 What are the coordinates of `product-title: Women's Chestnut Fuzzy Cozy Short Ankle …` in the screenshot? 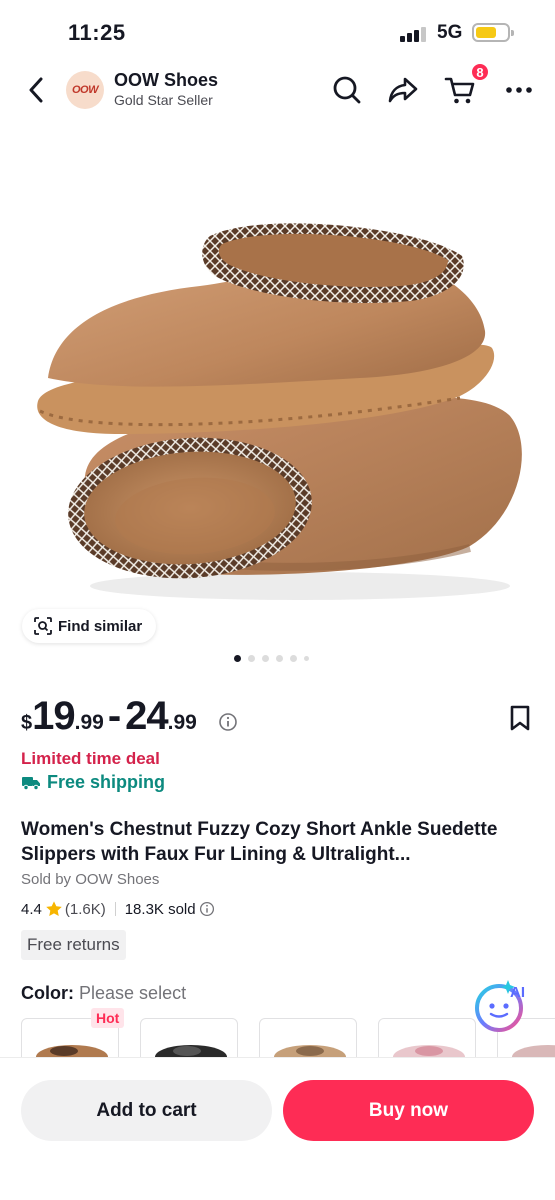 It's located at (281, 842).